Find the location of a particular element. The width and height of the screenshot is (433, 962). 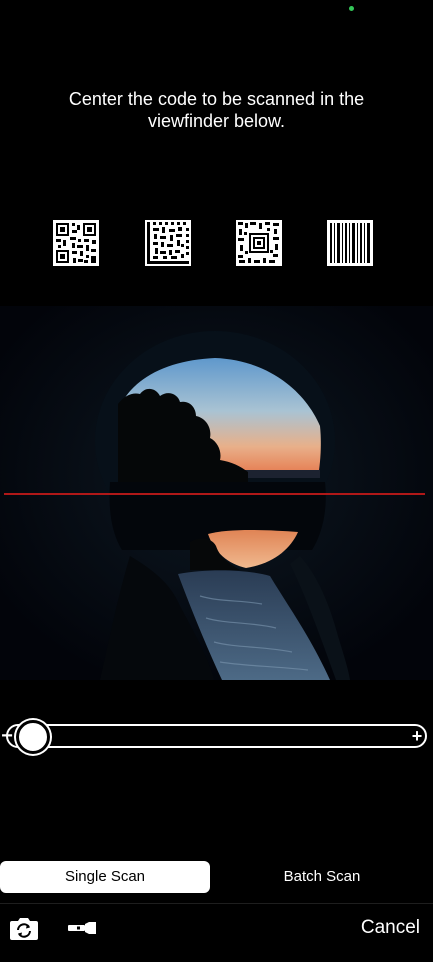

qr-code-icon is located at coordinates (76, 243).